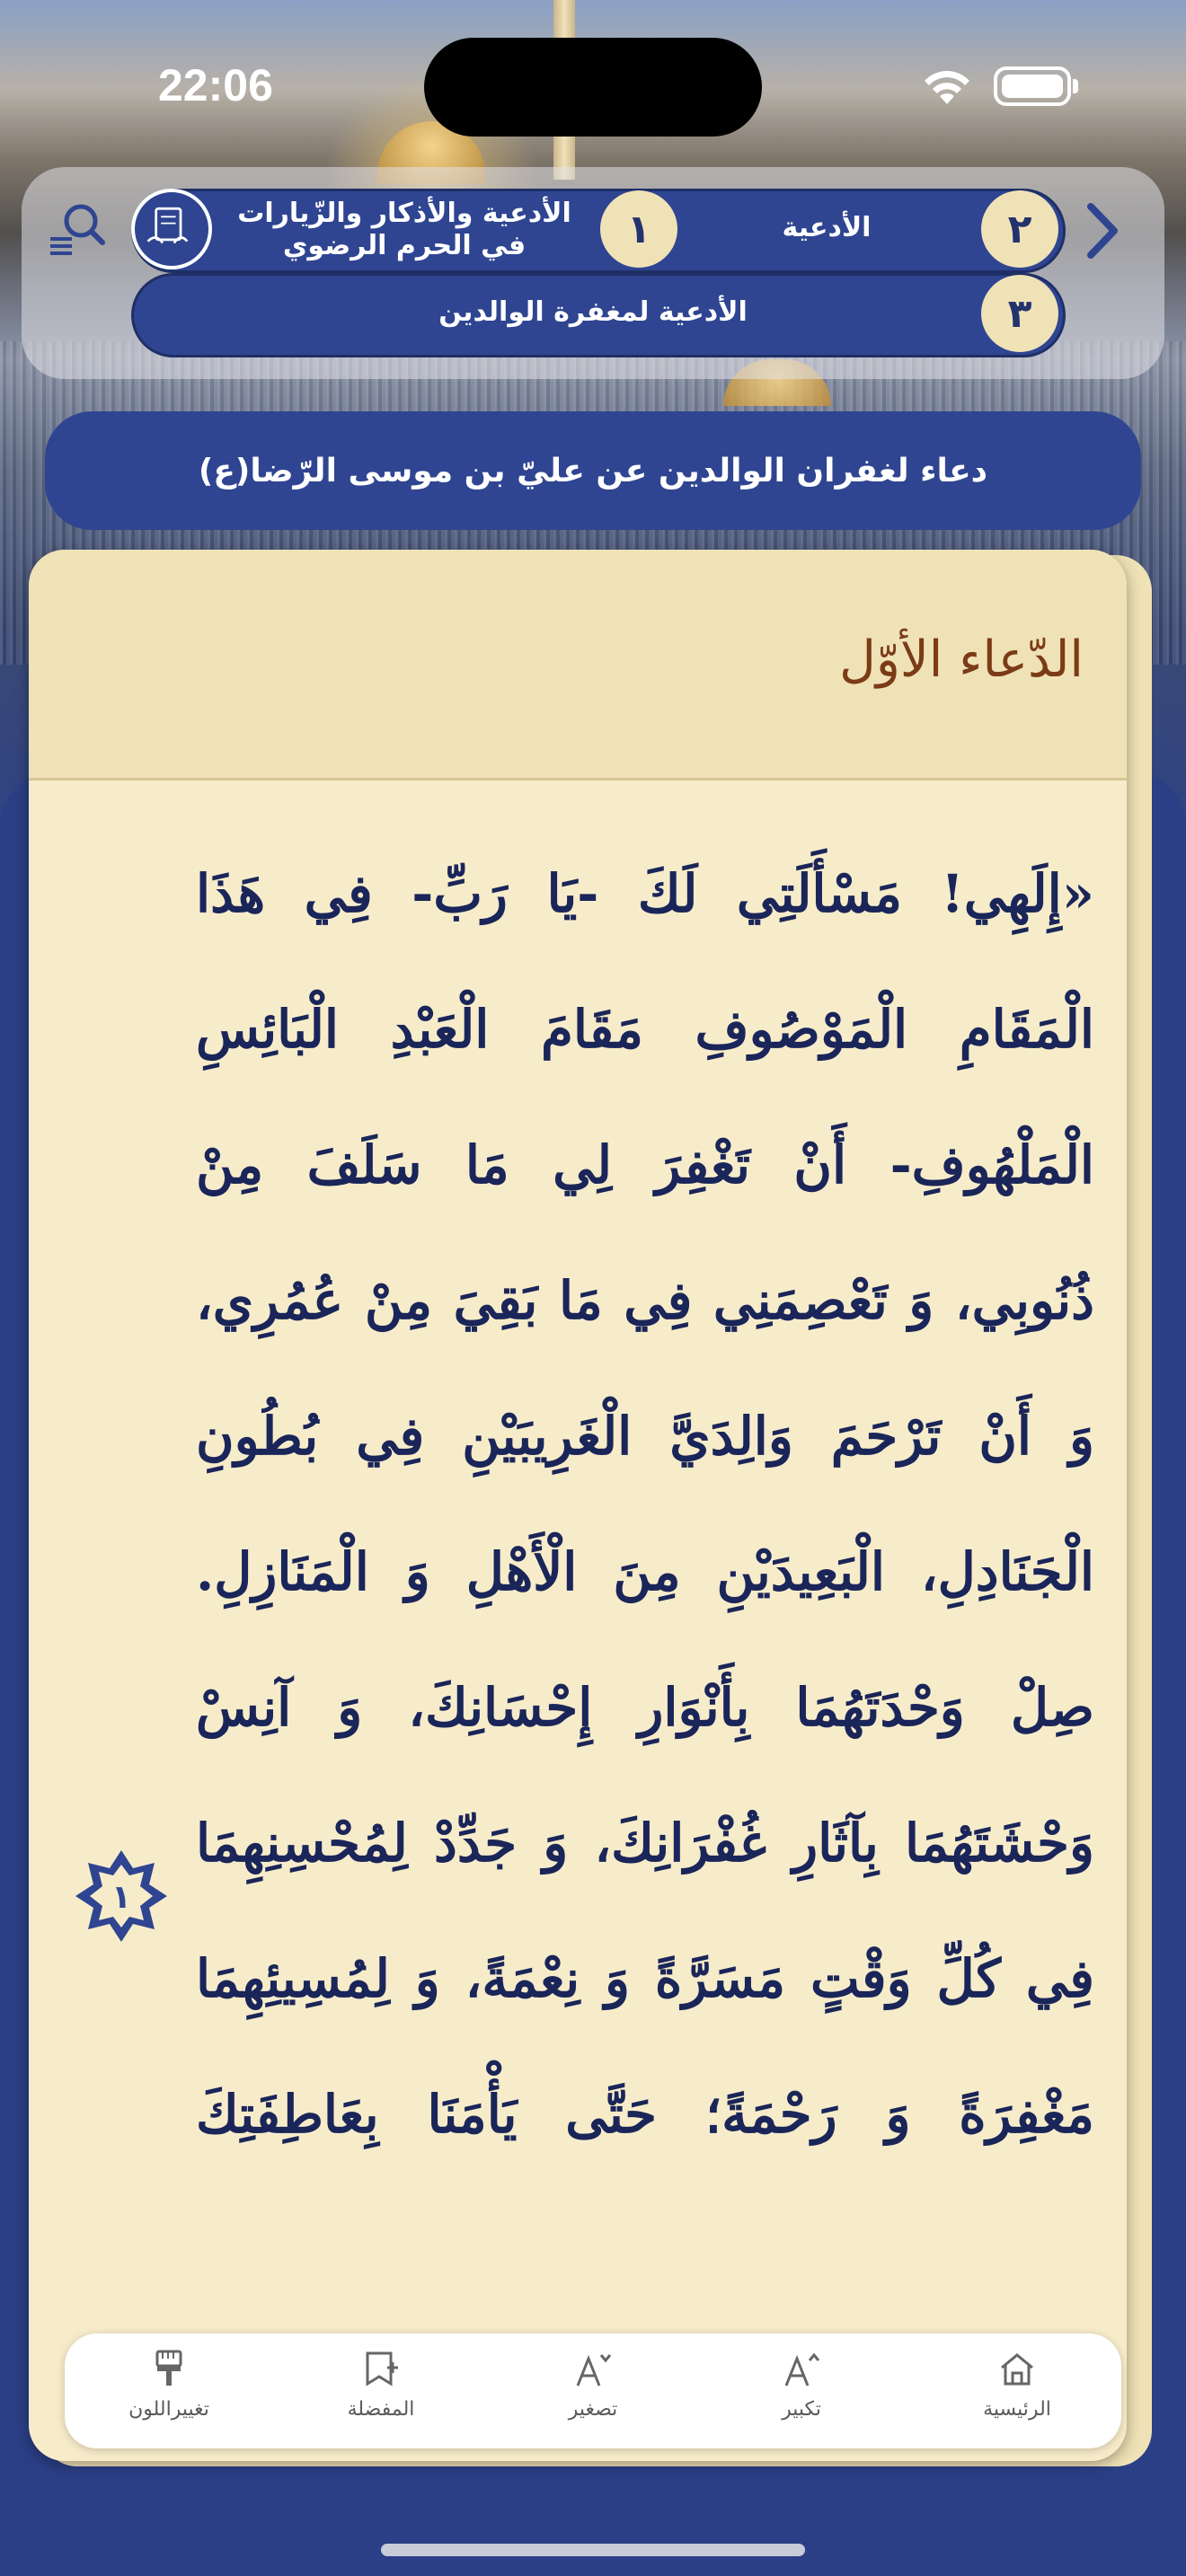 The height and width of the screenshot is (2576, 1186). Describe the element at coordinates (961, 660) in the screenshot. I see `card-title: الدّعاء الأوّل` at that location.